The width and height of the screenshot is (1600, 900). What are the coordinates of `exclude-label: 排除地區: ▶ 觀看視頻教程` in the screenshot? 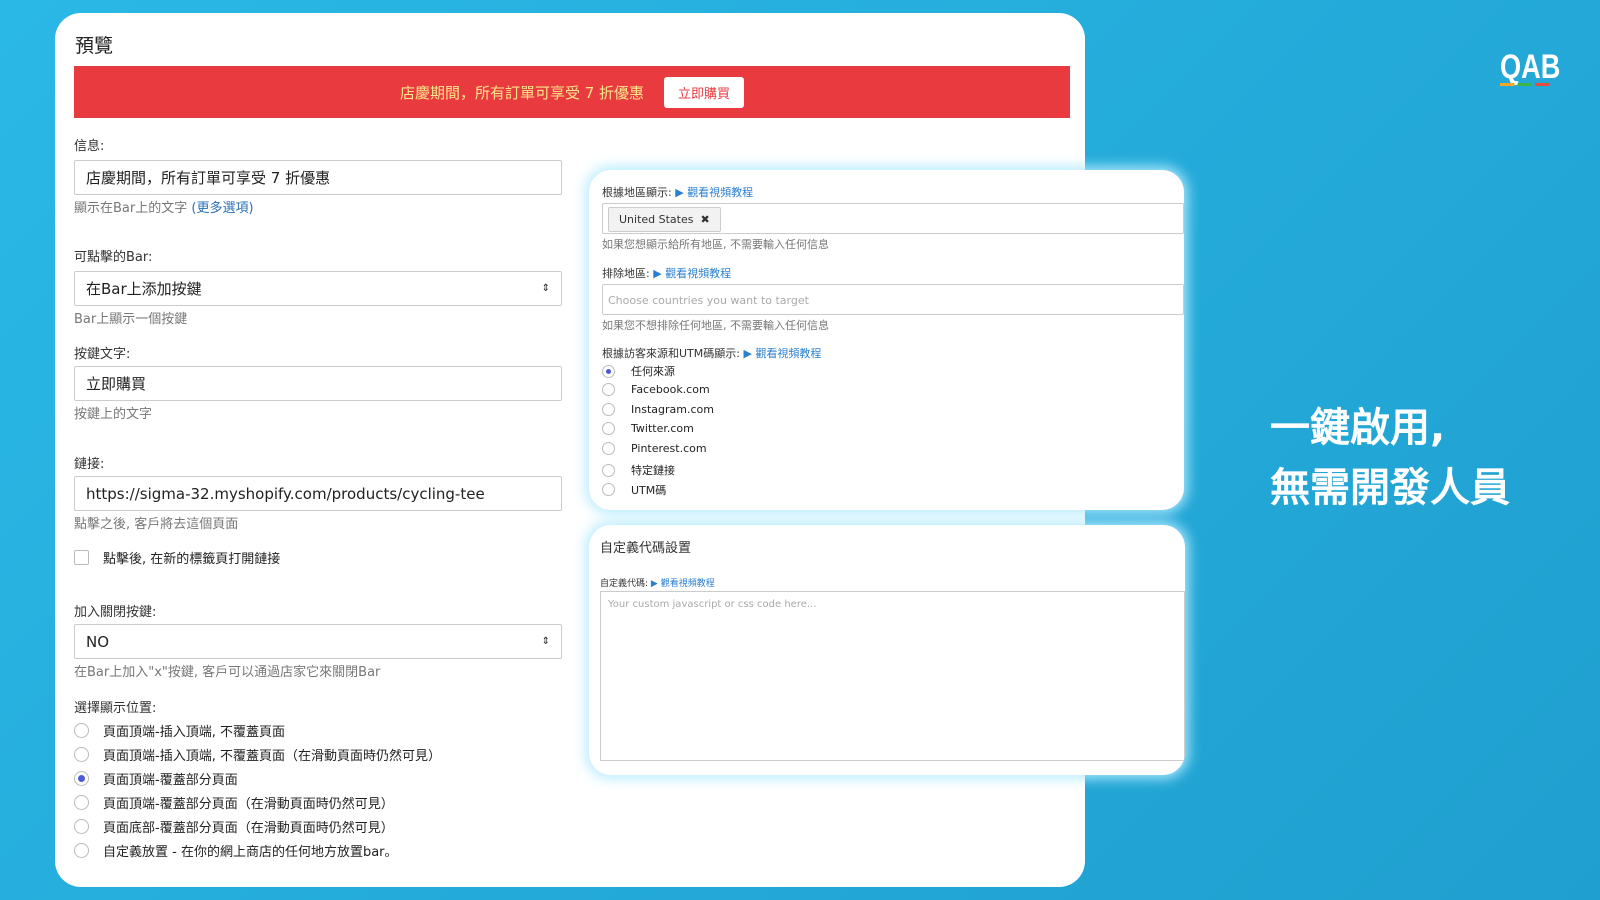 It's located at (667, 273).